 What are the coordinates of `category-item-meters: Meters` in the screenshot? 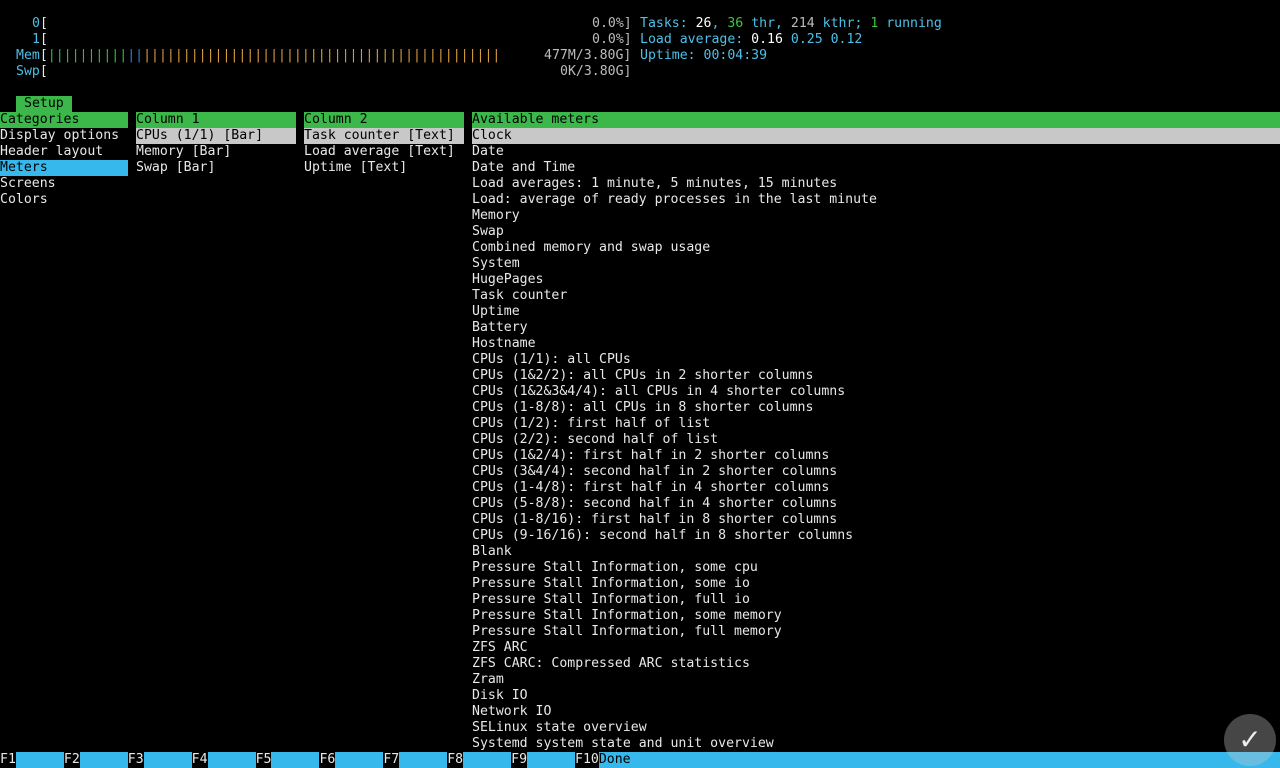 It's located at (64, 168).